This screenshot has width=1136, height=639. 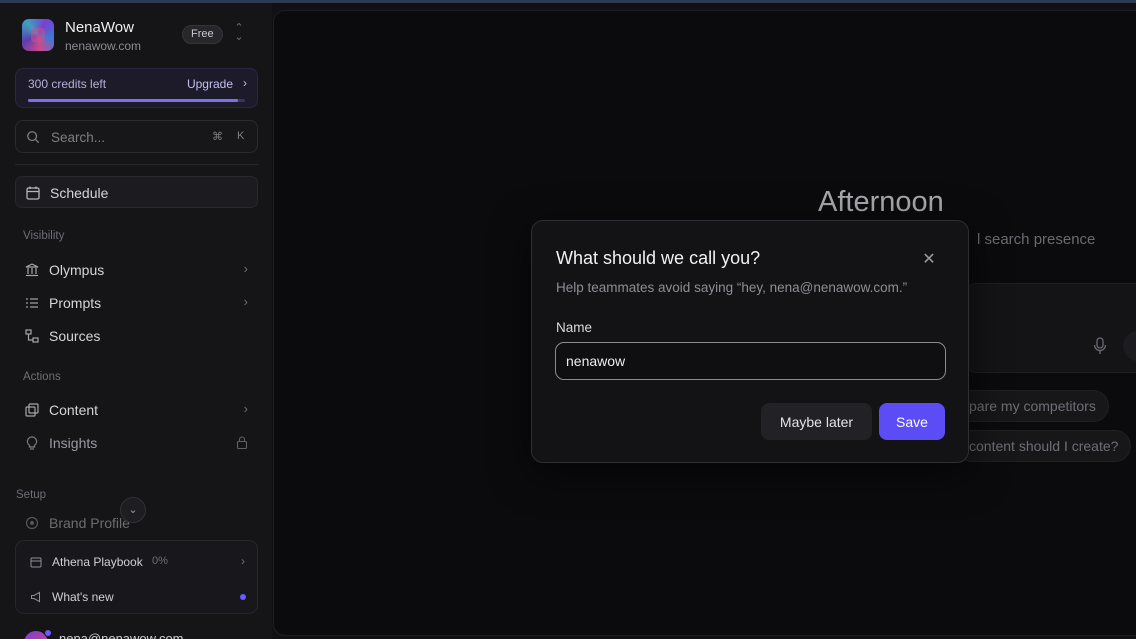 I want to click on section-actions: Actions, so click(x=42, y=377).